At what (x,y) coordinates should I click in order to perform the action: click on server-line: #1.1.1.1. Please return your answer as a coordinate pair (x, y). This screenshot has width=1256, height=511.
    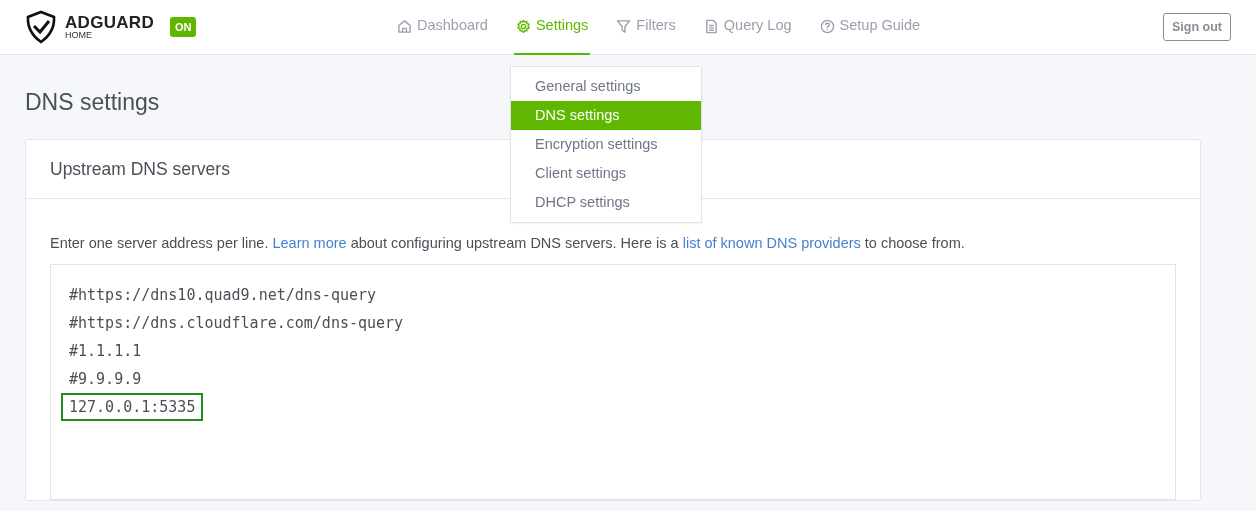
    Looking at the image, I should click on (105, 351).